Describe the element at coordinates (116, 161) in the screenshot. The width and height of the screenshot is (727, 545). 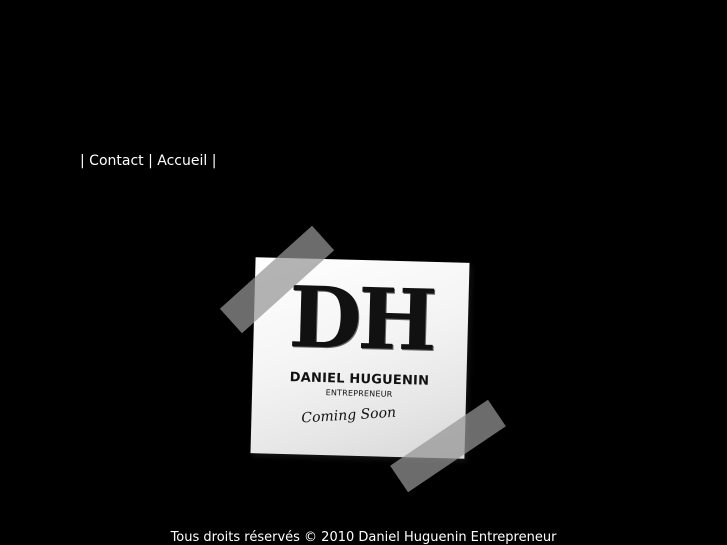
I see `nav-link-contact: Contact` at that location.